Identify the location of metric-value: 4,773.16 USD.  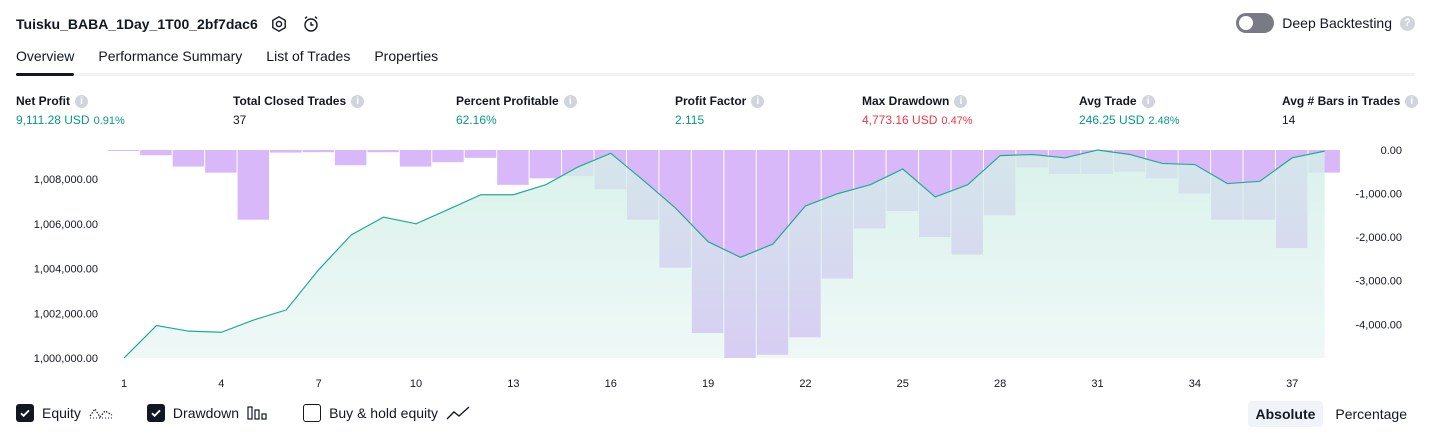
(900, 120).